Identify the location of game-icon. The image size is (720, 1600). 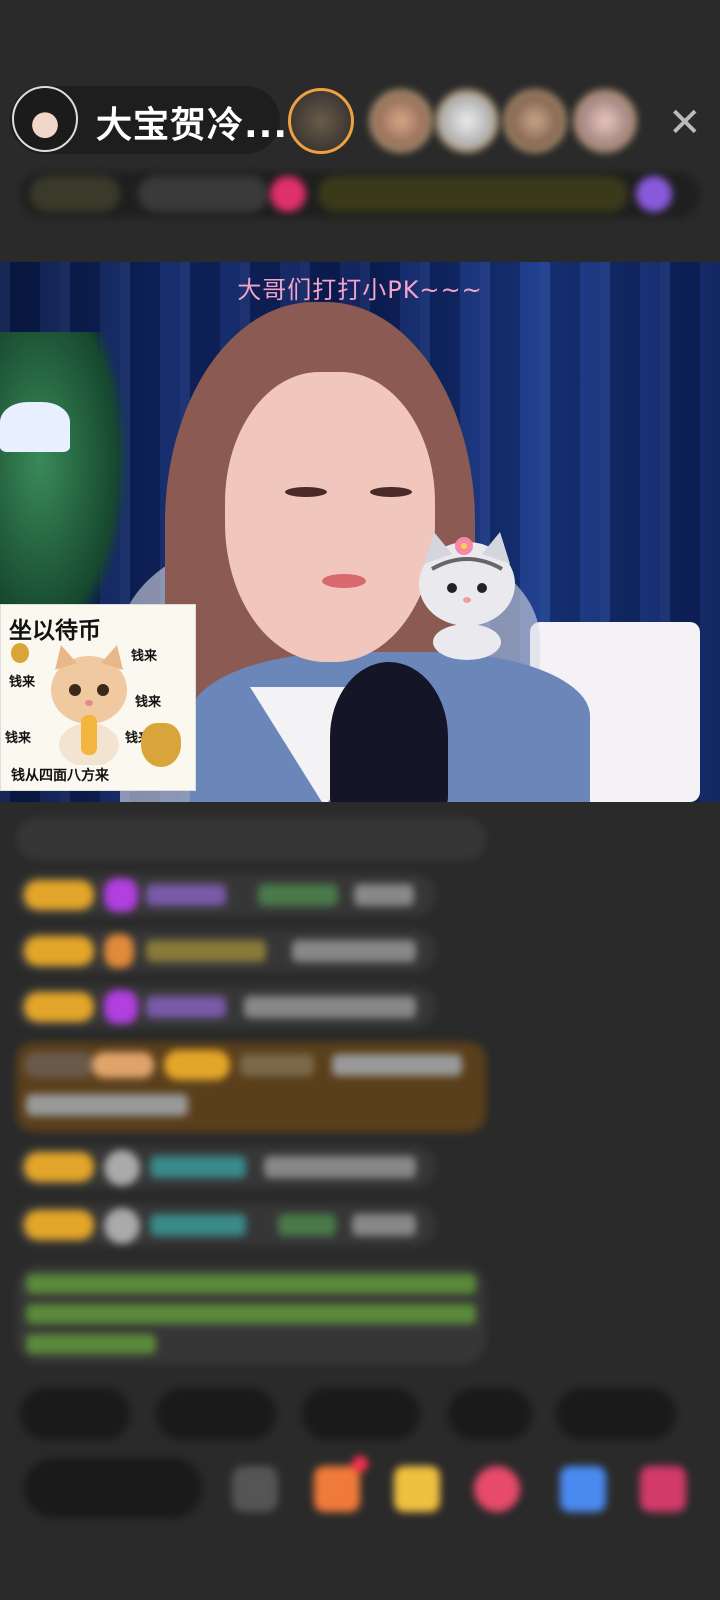
(583, 1489).